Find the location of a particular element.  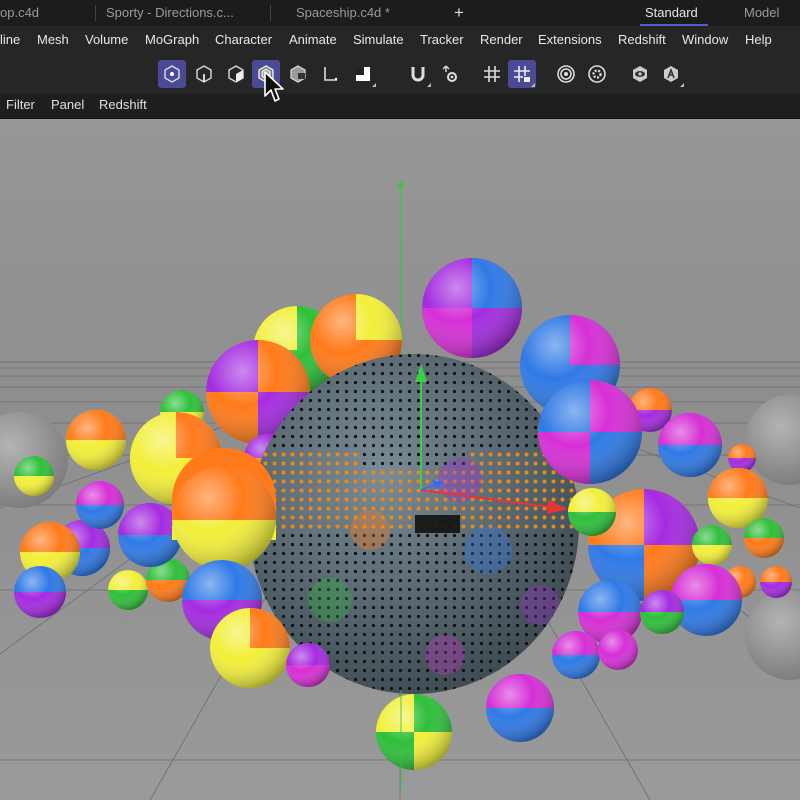

menu-label: Panel is located at coordinates (68, 104).